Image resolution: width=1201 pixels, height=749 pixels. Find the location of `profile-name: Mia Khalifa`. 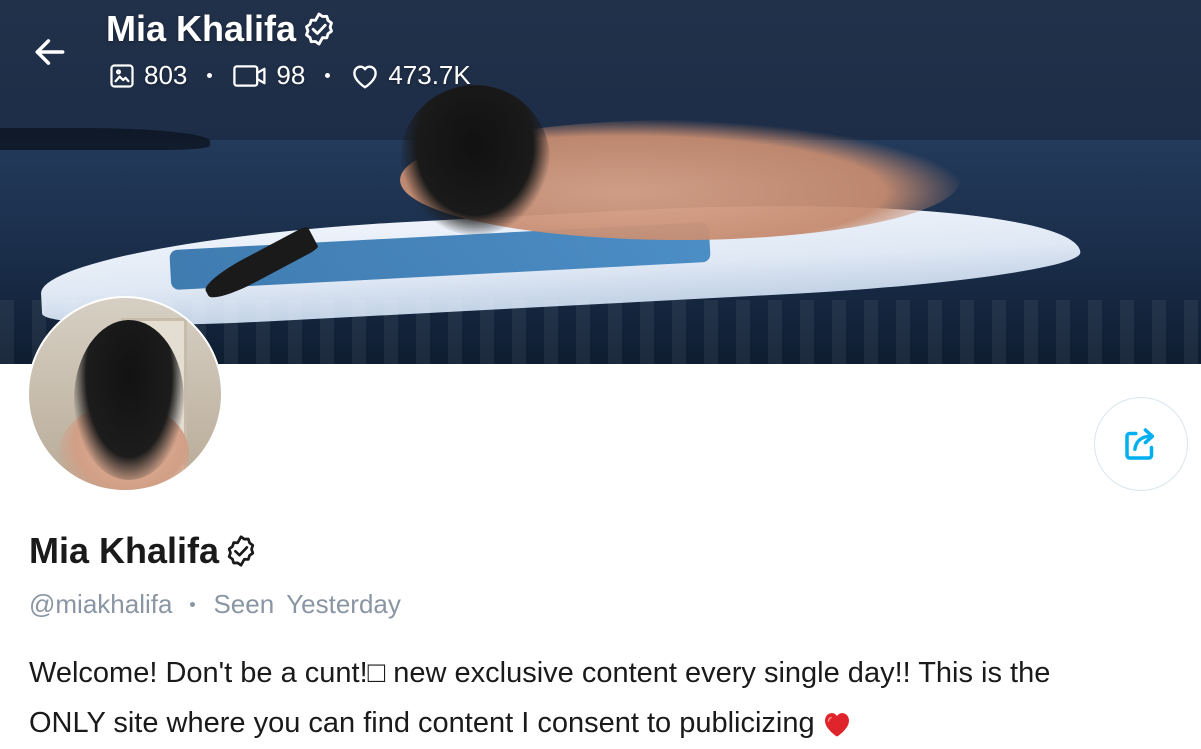

profile-name: Mia Khalifa is located at coordinates (144, 551).